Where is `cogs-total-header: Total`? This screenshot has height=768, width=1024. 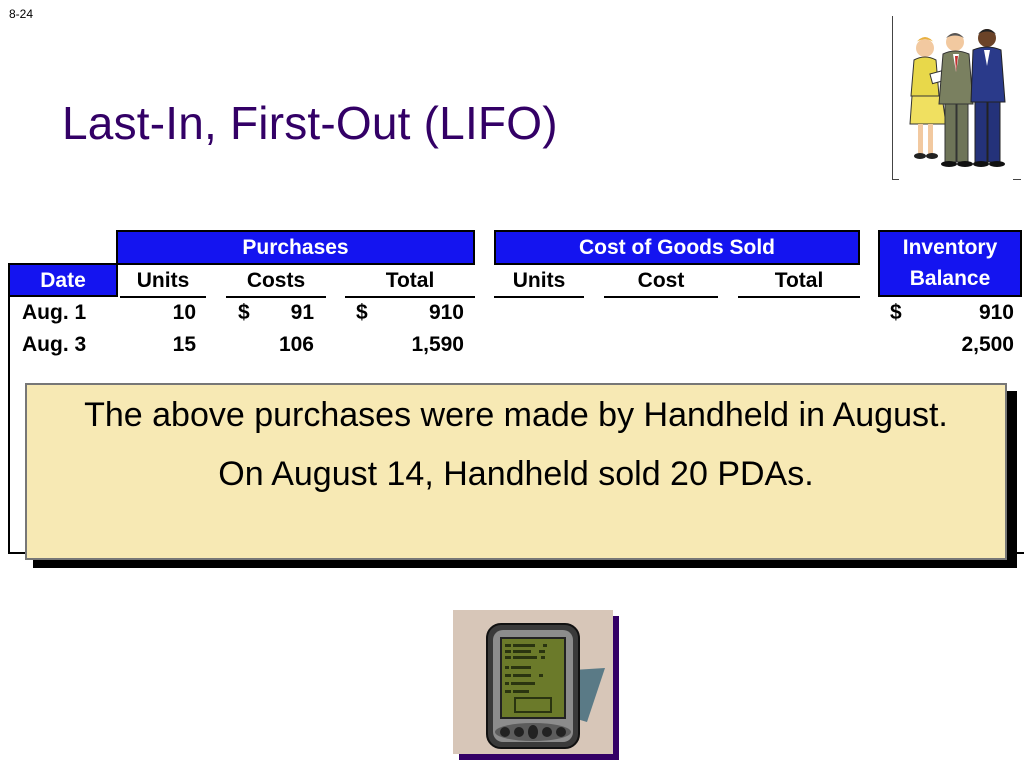 cogs-total-header: Total is located at coordinates (799, 282).